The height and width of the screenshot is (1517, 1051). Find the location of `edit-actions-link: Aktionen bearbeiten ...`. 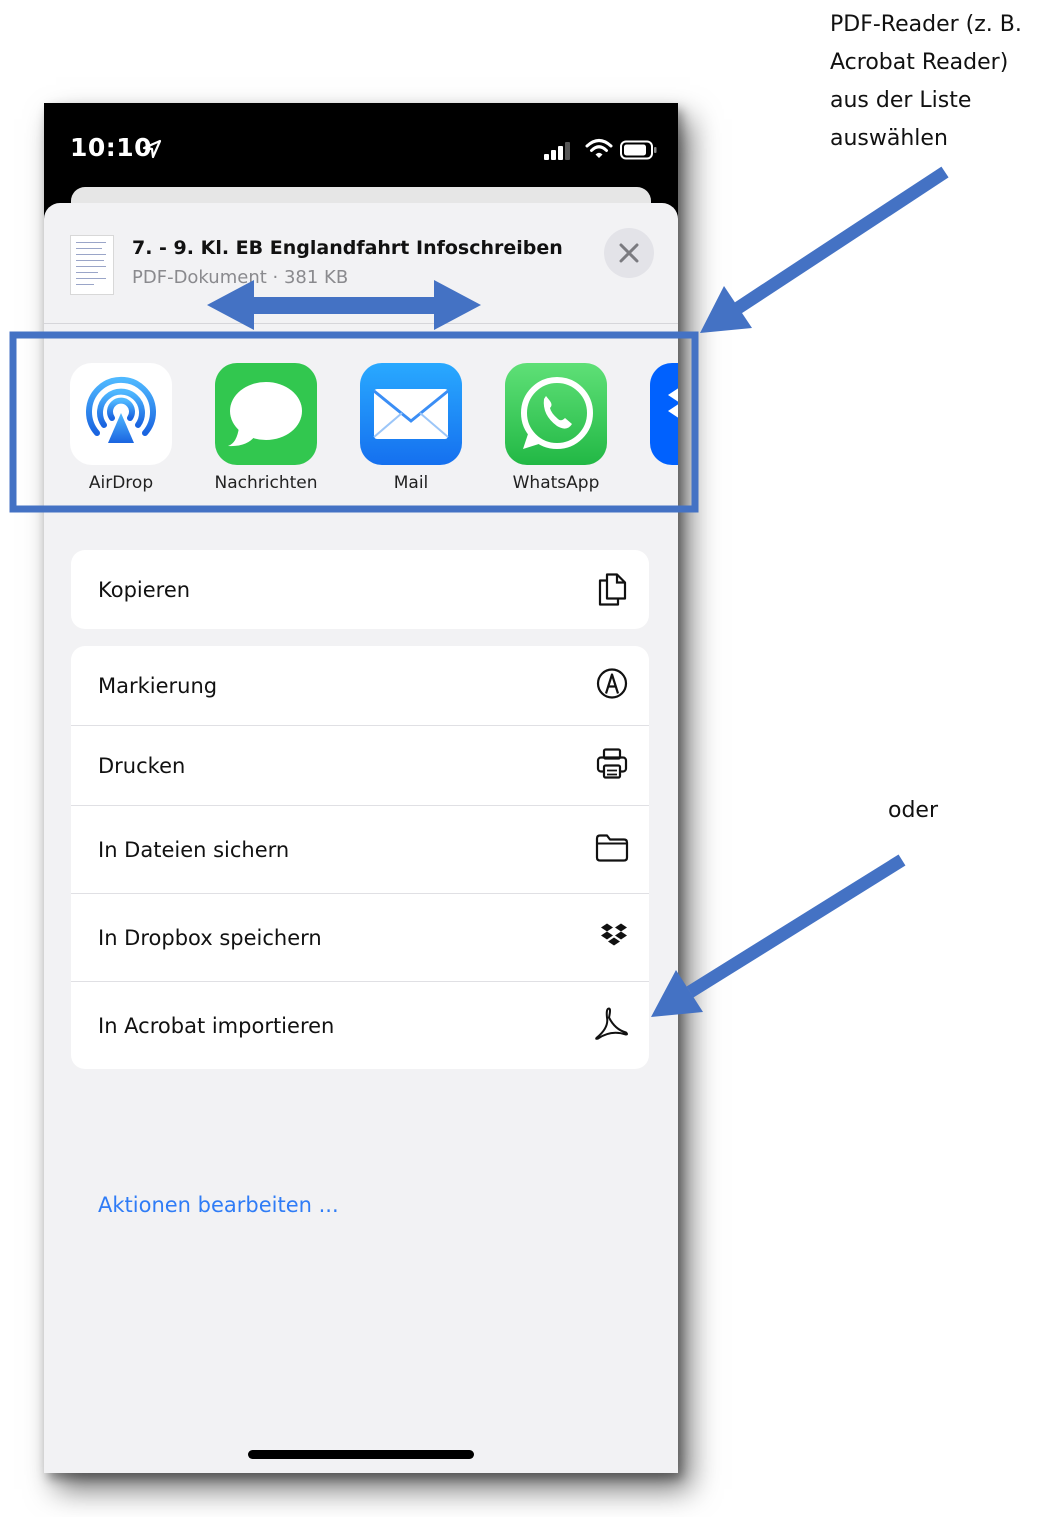

edit-actions-link: Aktionen bearbeiten ... is located at coordinates (218, 1205).